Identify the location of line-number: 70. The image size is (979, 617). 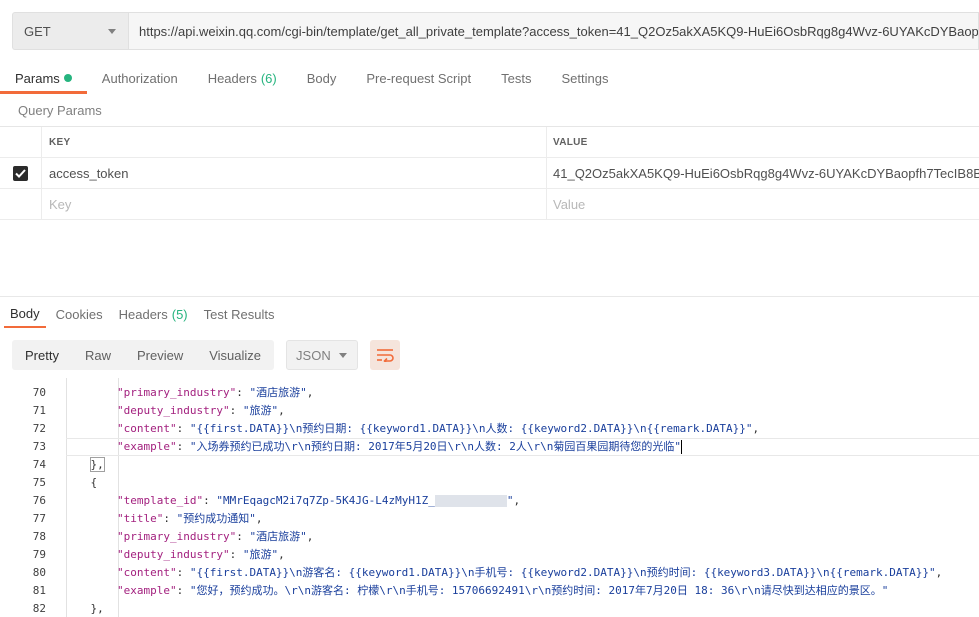
(39, 392).